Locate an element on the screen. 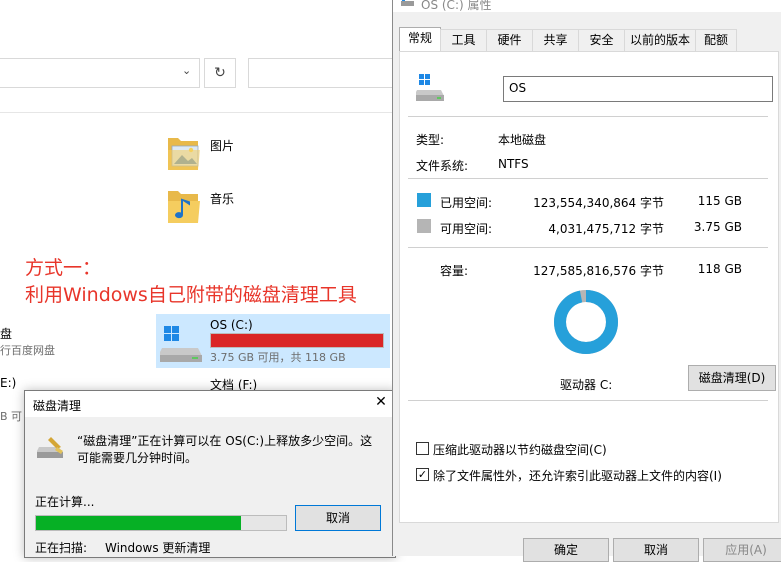  dialog-message: “磁盘清理”正在计算可以在 OS(C:)上释放多少空间。这可能需要几分钟时间。 is located at coordinates (225, 449).